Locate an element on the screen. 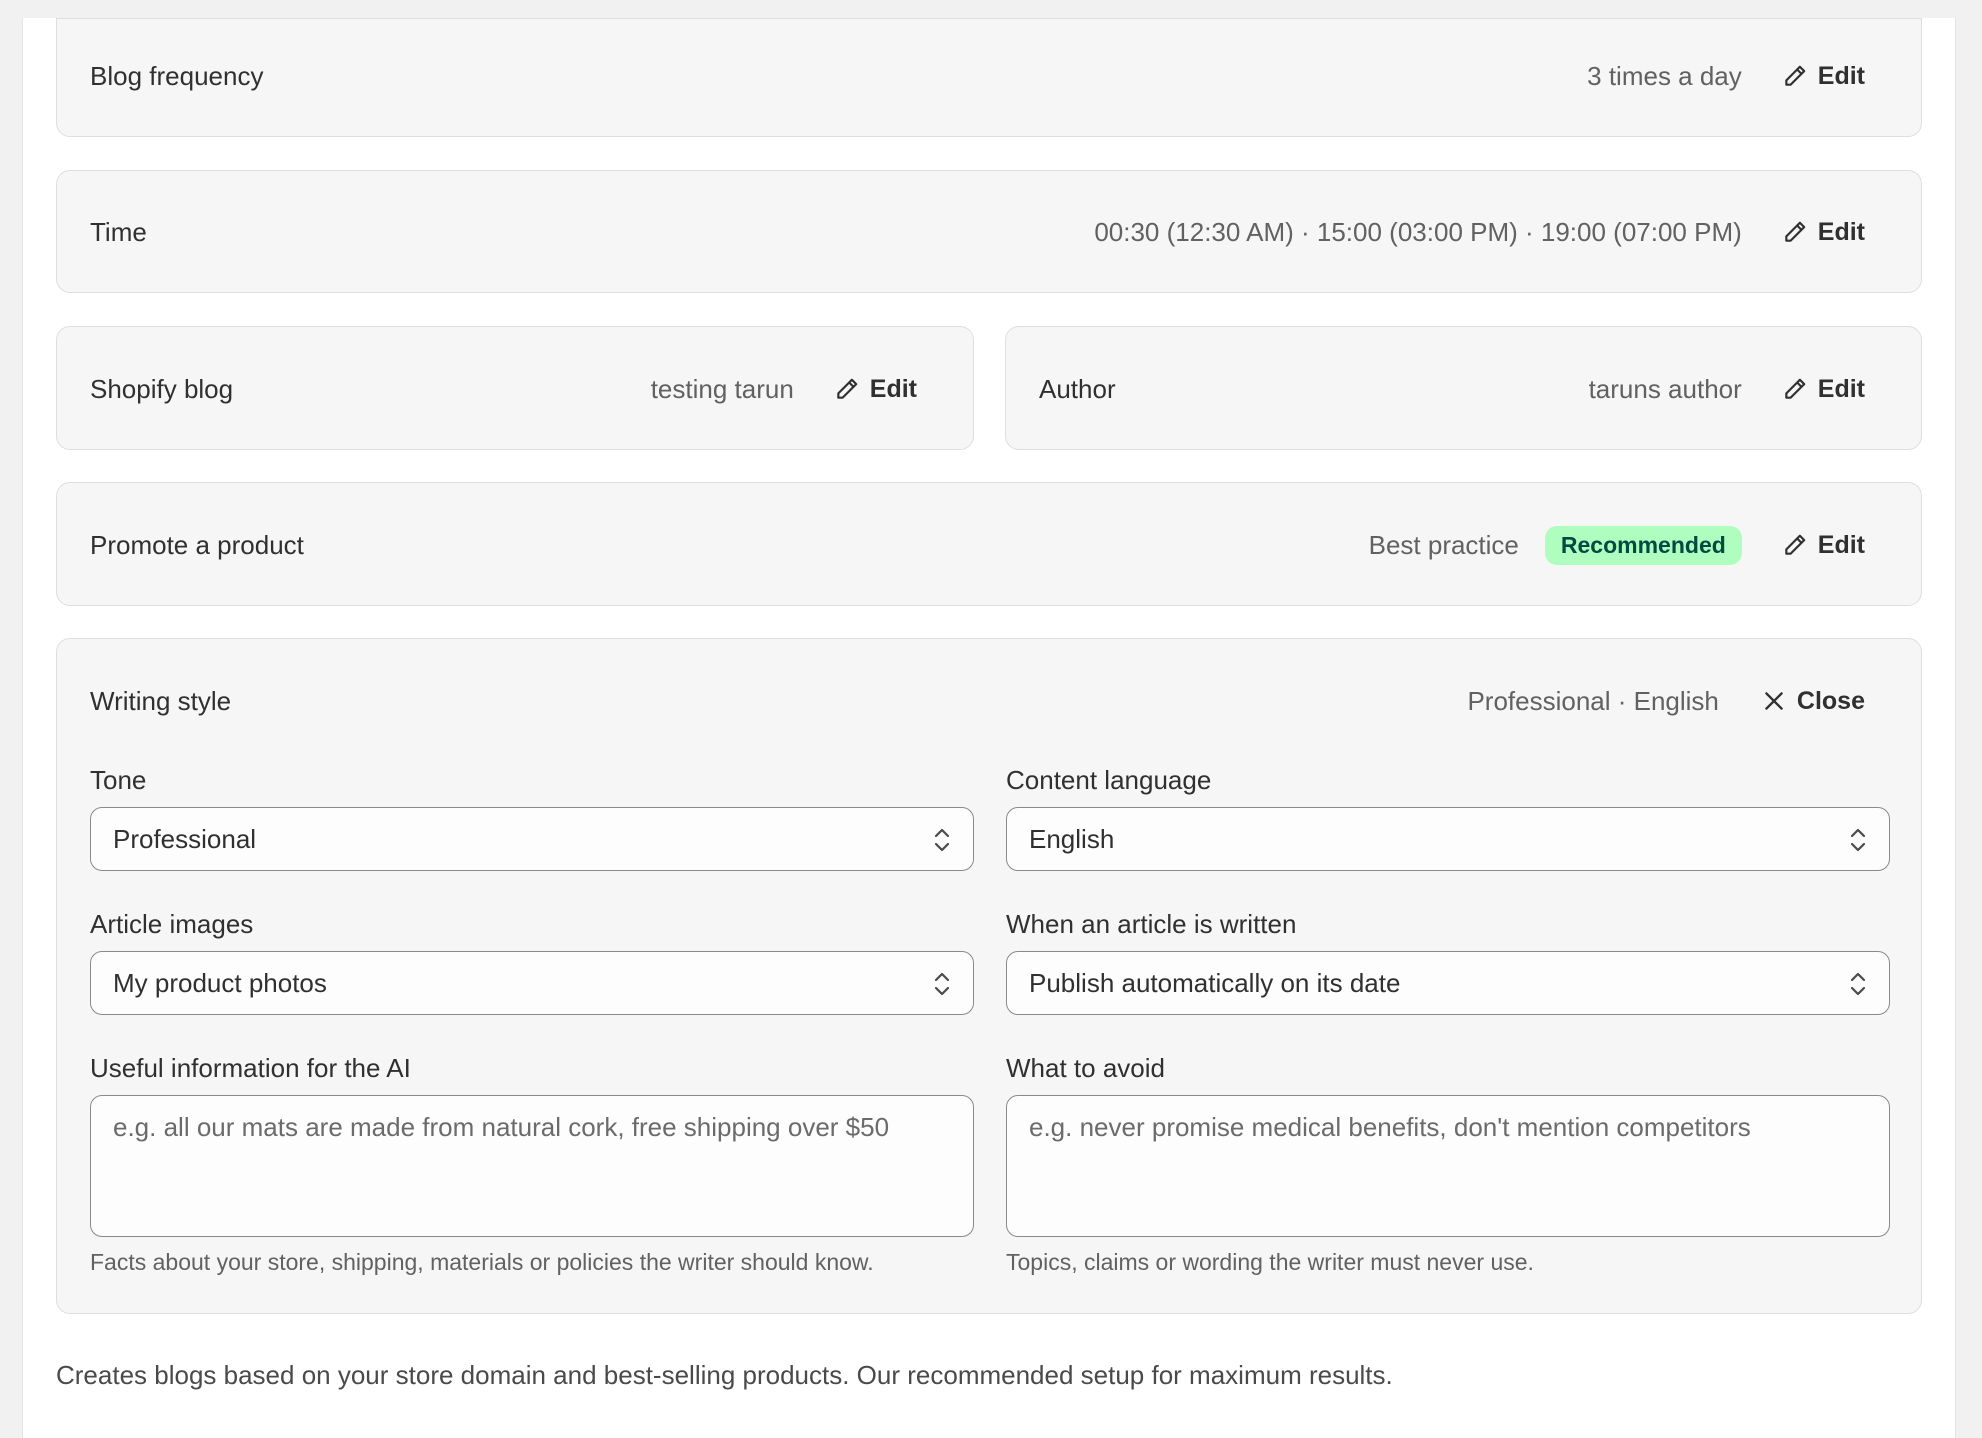  content-language-label: Content language is located at coordinates (1109, 780).